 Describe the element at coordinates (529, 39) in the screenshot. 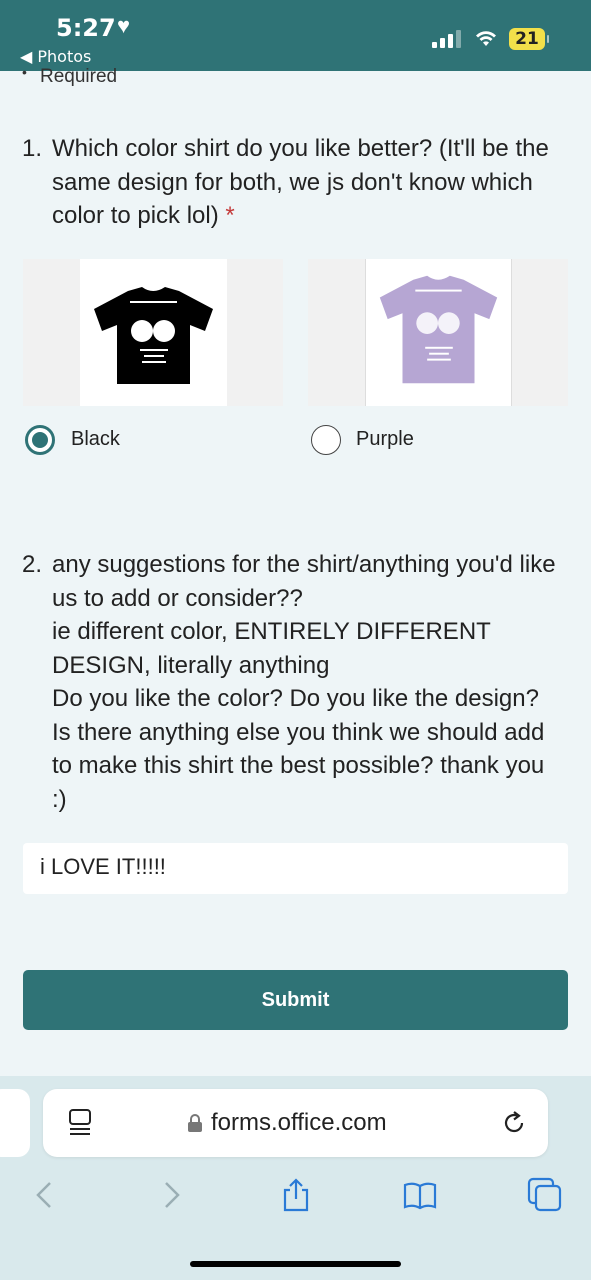

I see `battery-indicator: 21` at that location.